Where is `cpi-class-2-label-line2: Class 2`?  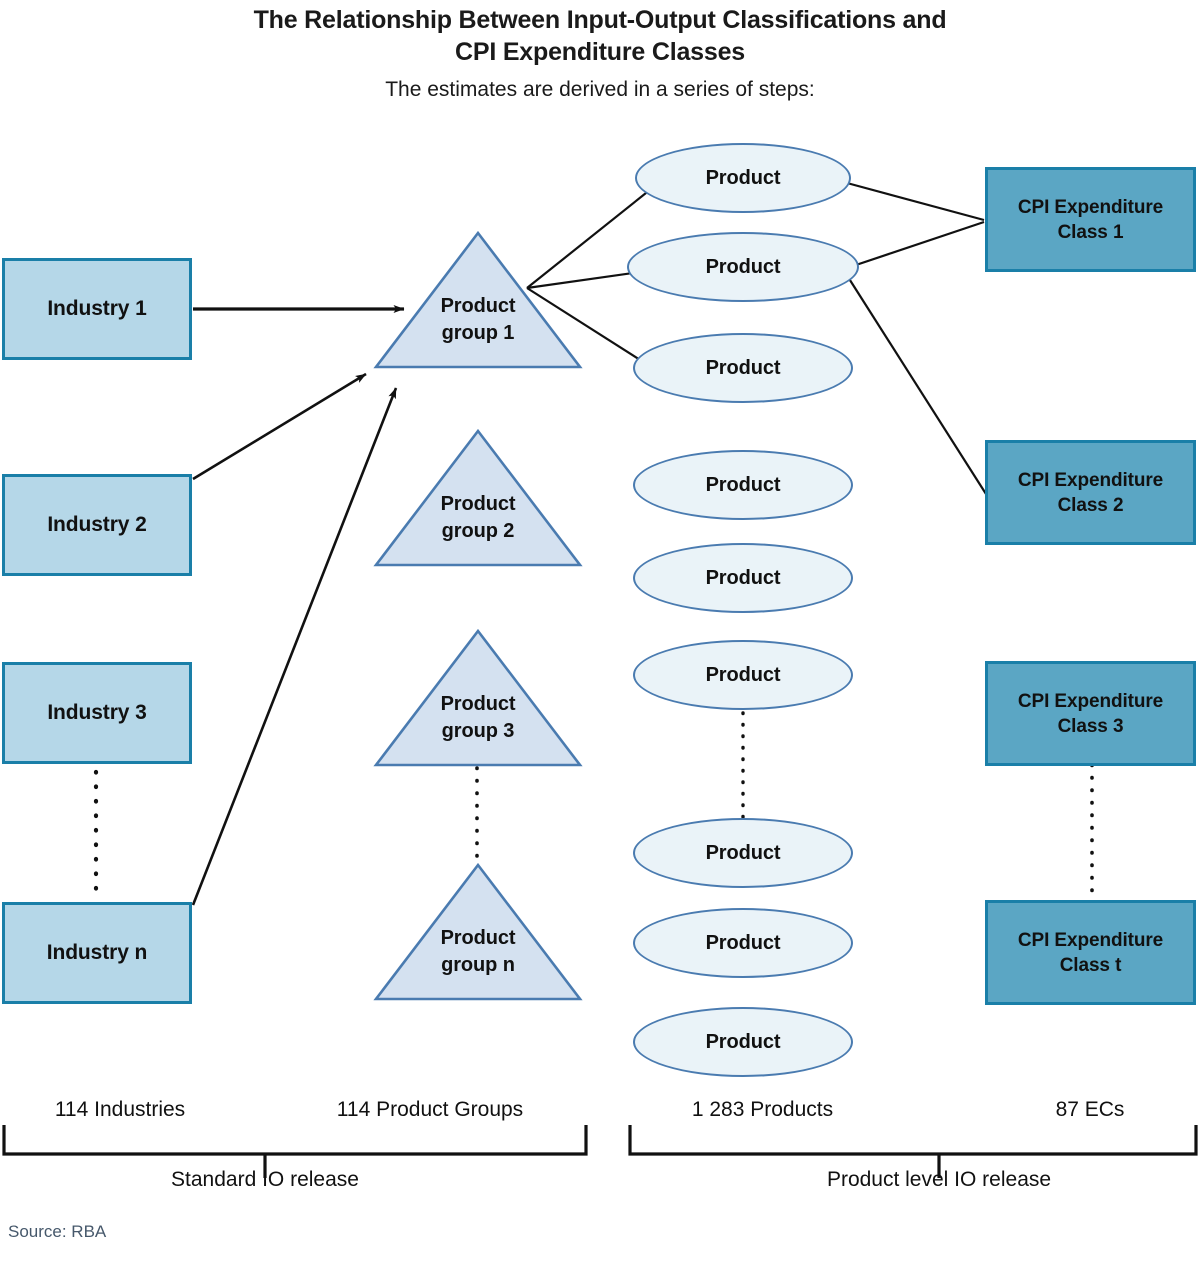
cpi-class-2-label-line2: Class 2 is located at coordinates (1090, 505).